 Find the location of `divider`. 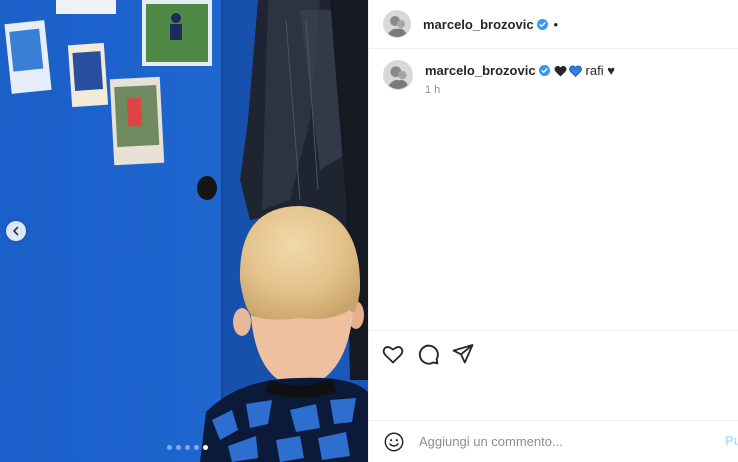

divider is located at coordinates (553, 330).